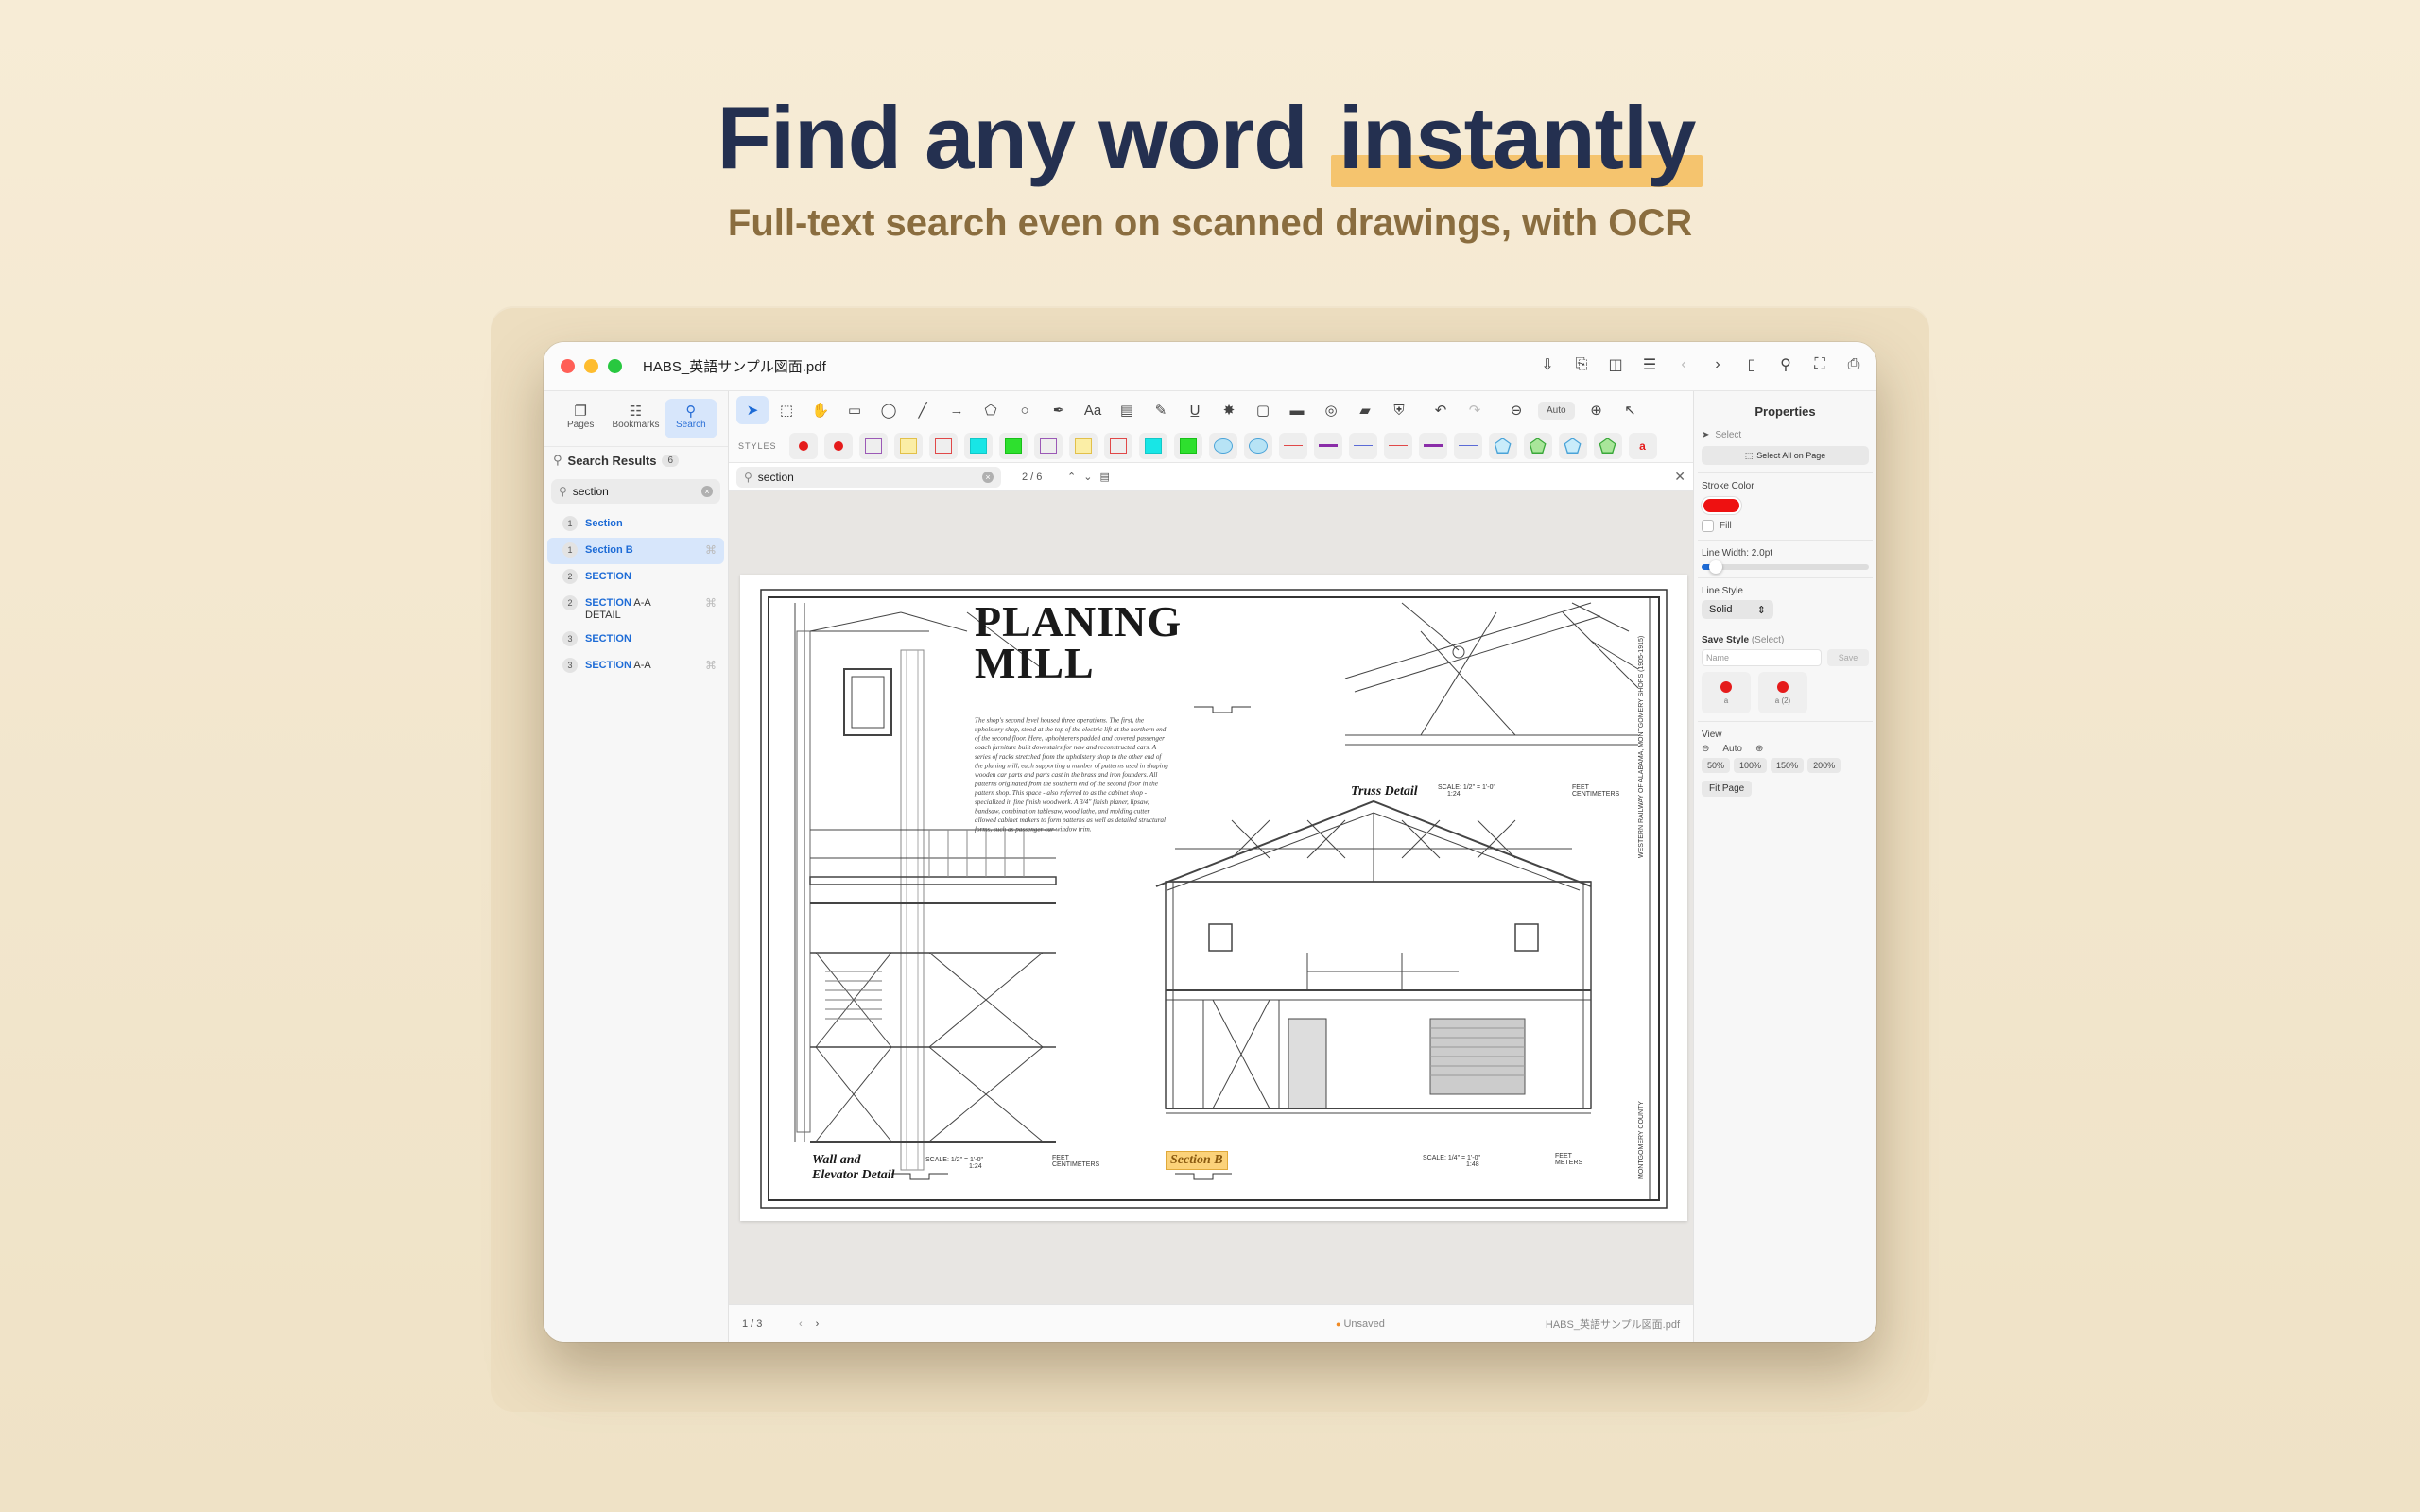 This screenshot has height=1512, width=2420. I want to click on pen-tool-icon: ✒, so click(1059, 410).